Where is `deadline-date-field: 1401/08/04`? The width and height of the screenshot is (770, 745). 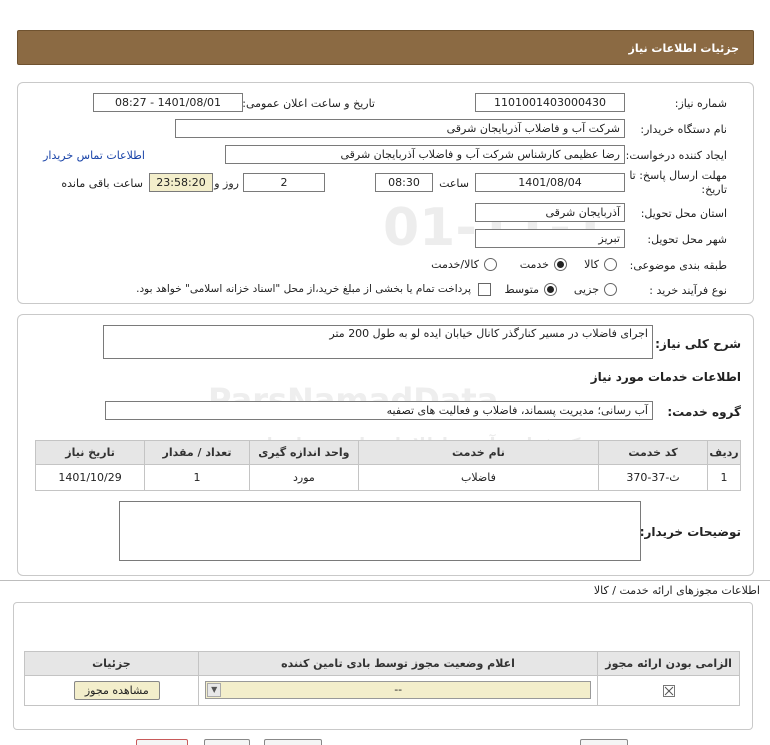
deadline-date-field: 1401/08/04 is located at coordinates (550, 182).